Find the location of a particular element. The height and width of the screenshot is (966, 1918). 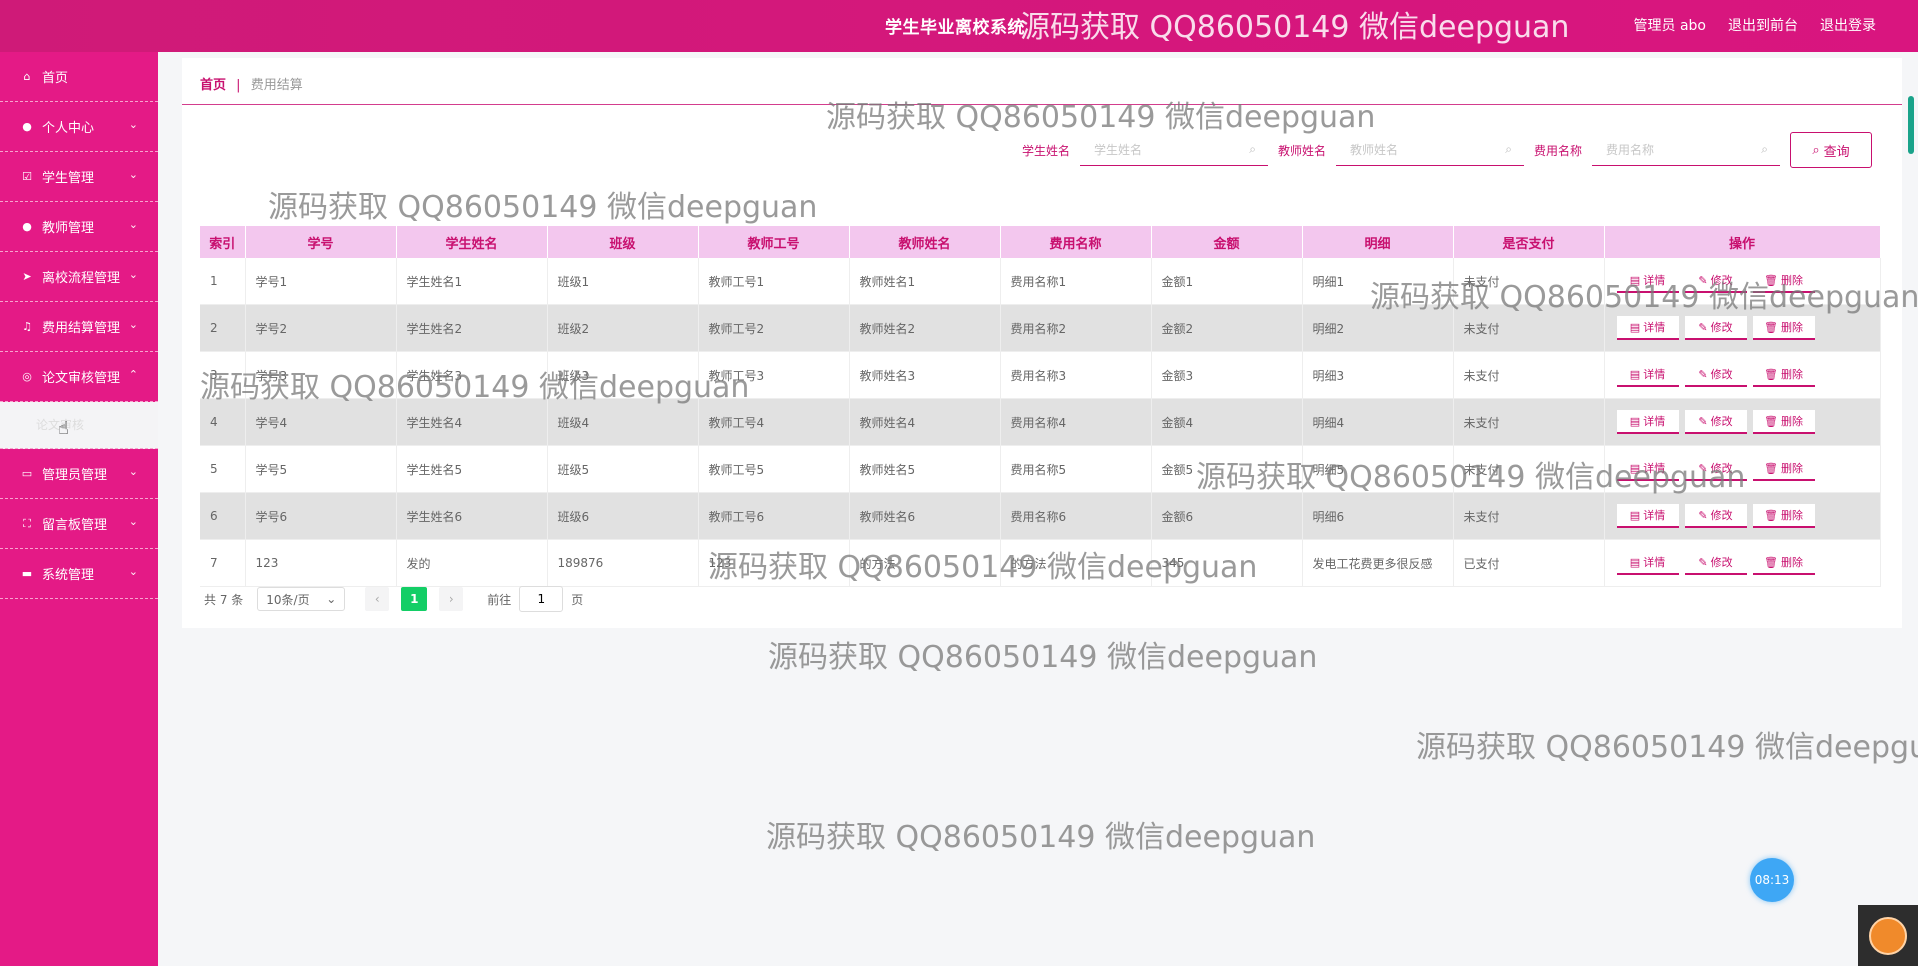

student-name-field: ⌕ is located at coordinates (1173, 150).